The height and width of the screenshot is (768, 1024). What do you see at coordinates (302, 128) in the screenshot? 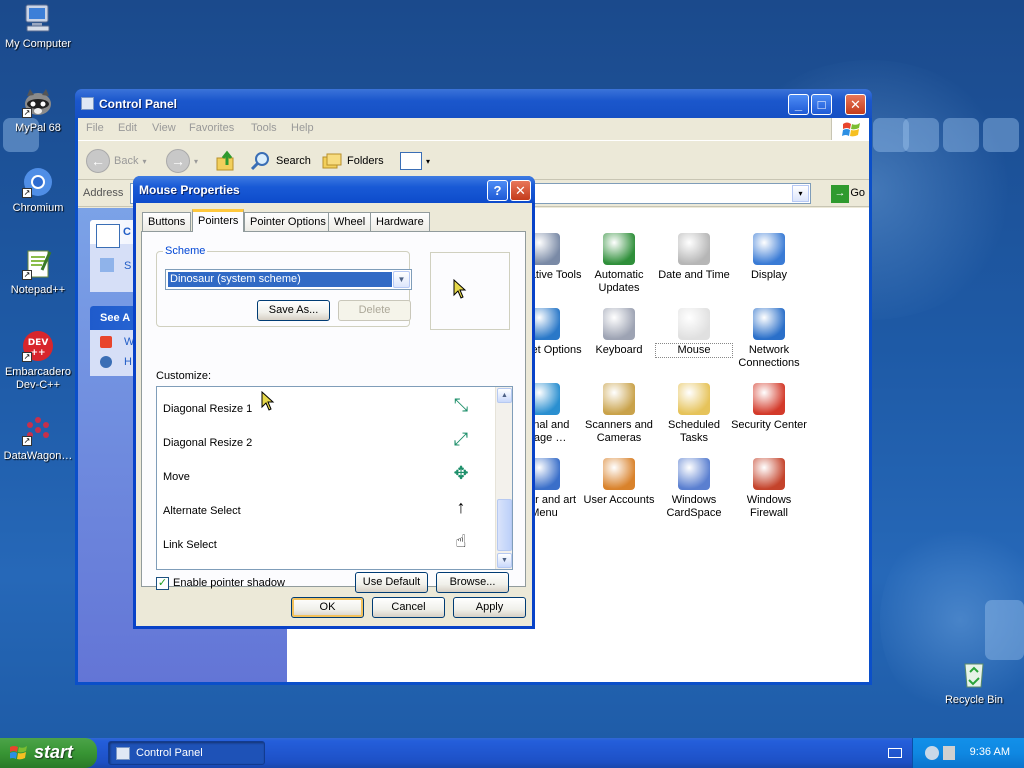
I see `menu-help: Help` at bounding box center [302, 128].